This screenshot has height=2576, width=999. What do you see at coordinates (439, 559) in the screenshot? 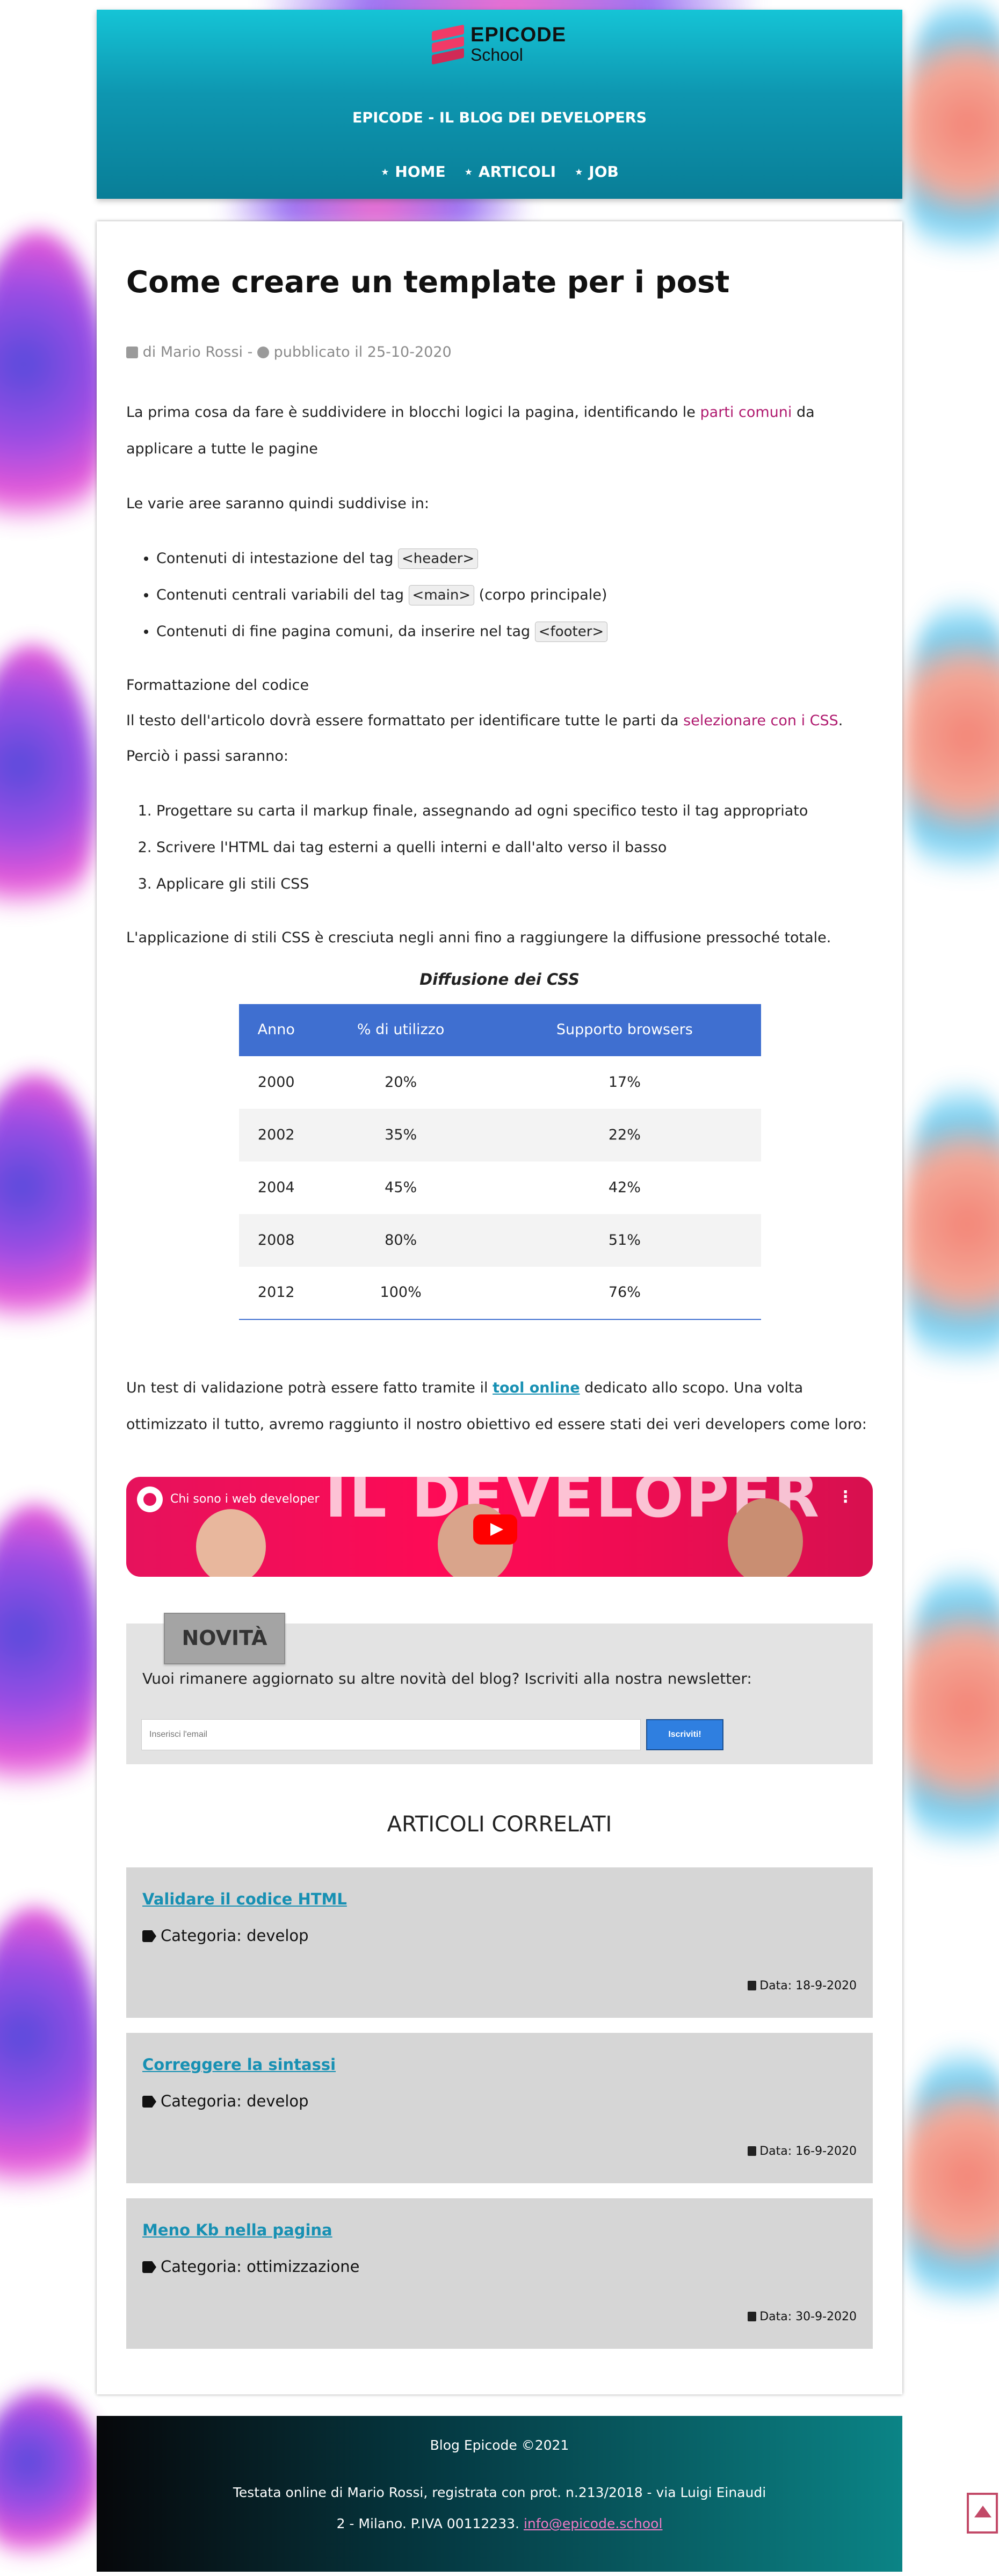
I see `code-tag: <header>` at bounding box center [439, 559].